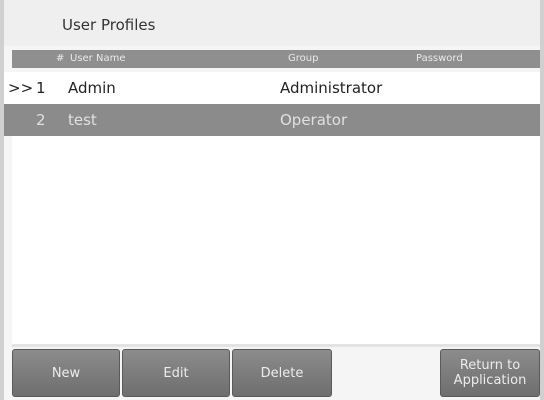 The image size is (544, 400). Describe the element at coordinates (276, 59) in the screenshot. I see `table-header: # User Name Group Password` at that location.